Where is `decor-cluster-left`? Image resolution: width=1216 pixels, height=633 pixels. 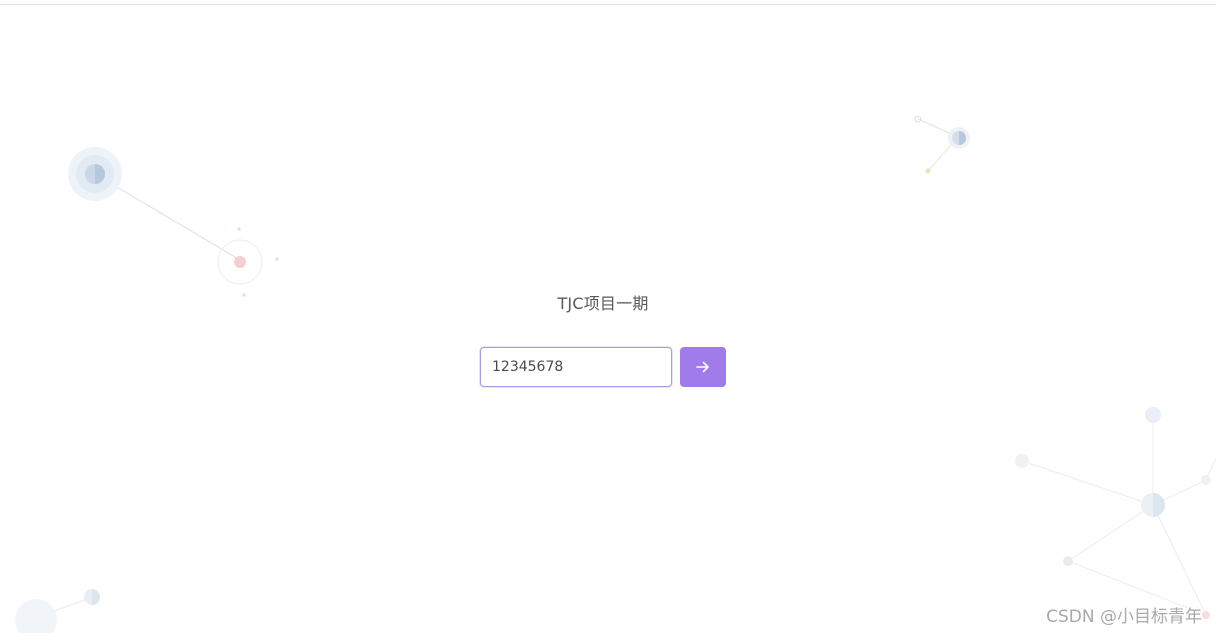
decor-cluster-left is located at coordinates (173, 222).